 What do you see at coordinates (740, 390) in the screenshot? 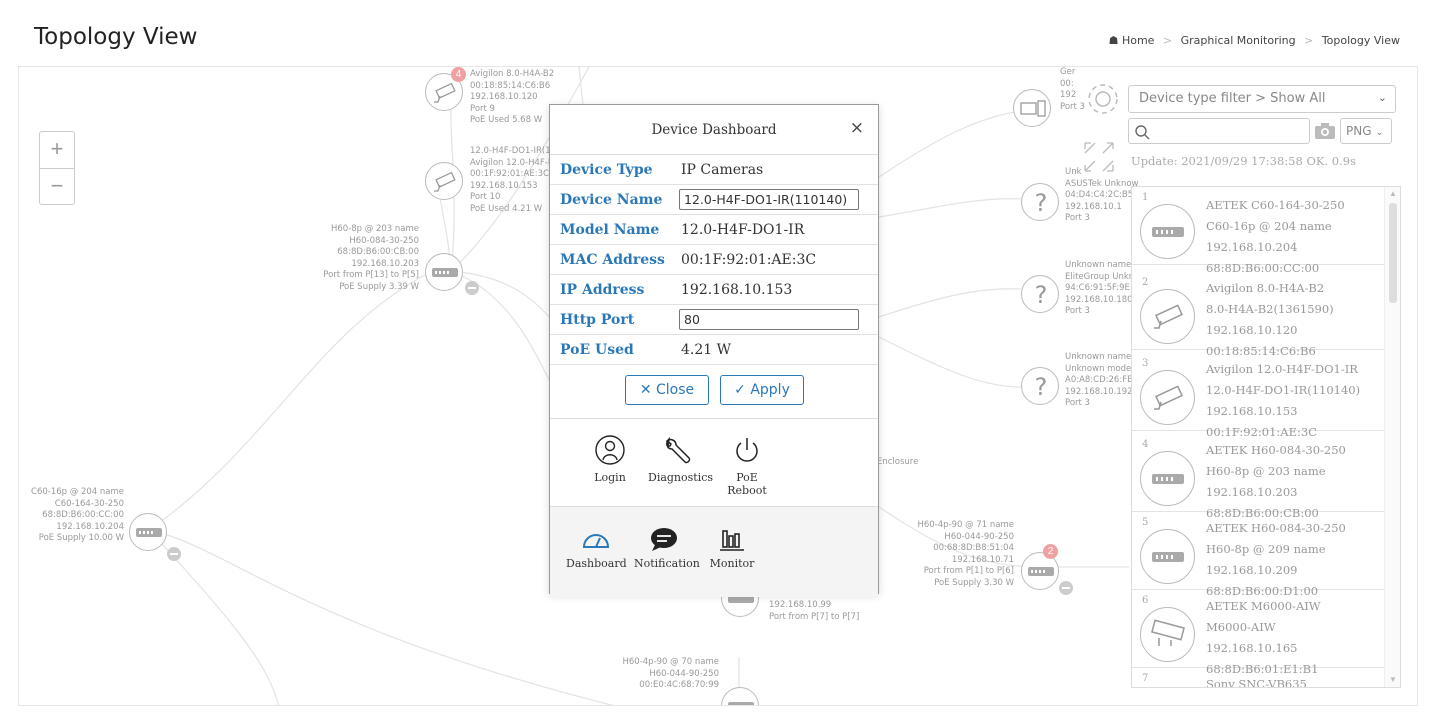
I see `check-icon: ✓` at bounding box center [740, 390].